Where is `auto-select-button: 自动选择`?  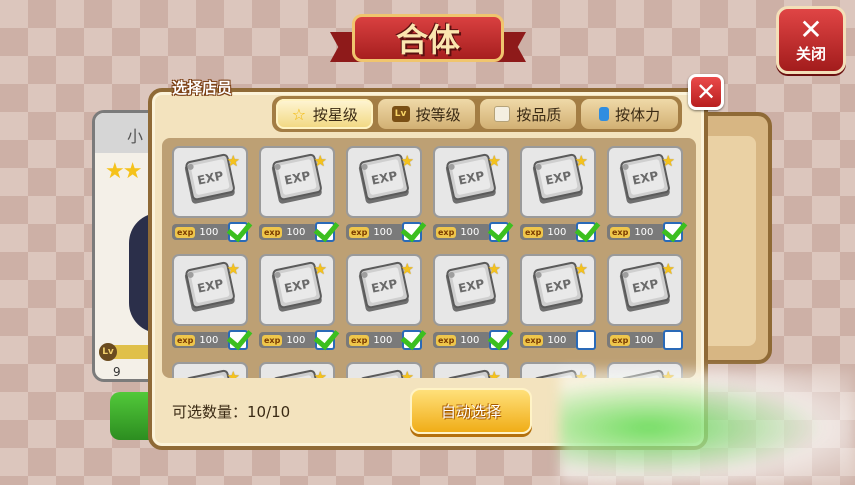
auto-select-button: 自动选择 is located at coordinates (471, 411).